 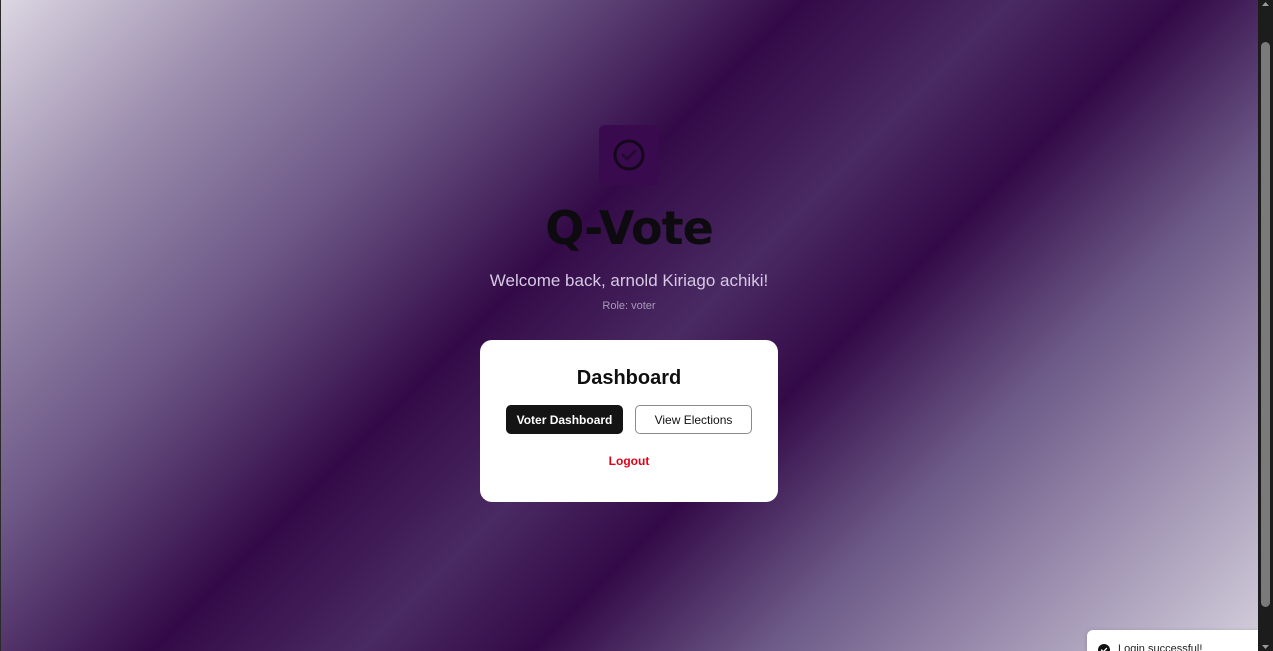 I want to click on vote-ring-icon, so click(x=629, y=155).